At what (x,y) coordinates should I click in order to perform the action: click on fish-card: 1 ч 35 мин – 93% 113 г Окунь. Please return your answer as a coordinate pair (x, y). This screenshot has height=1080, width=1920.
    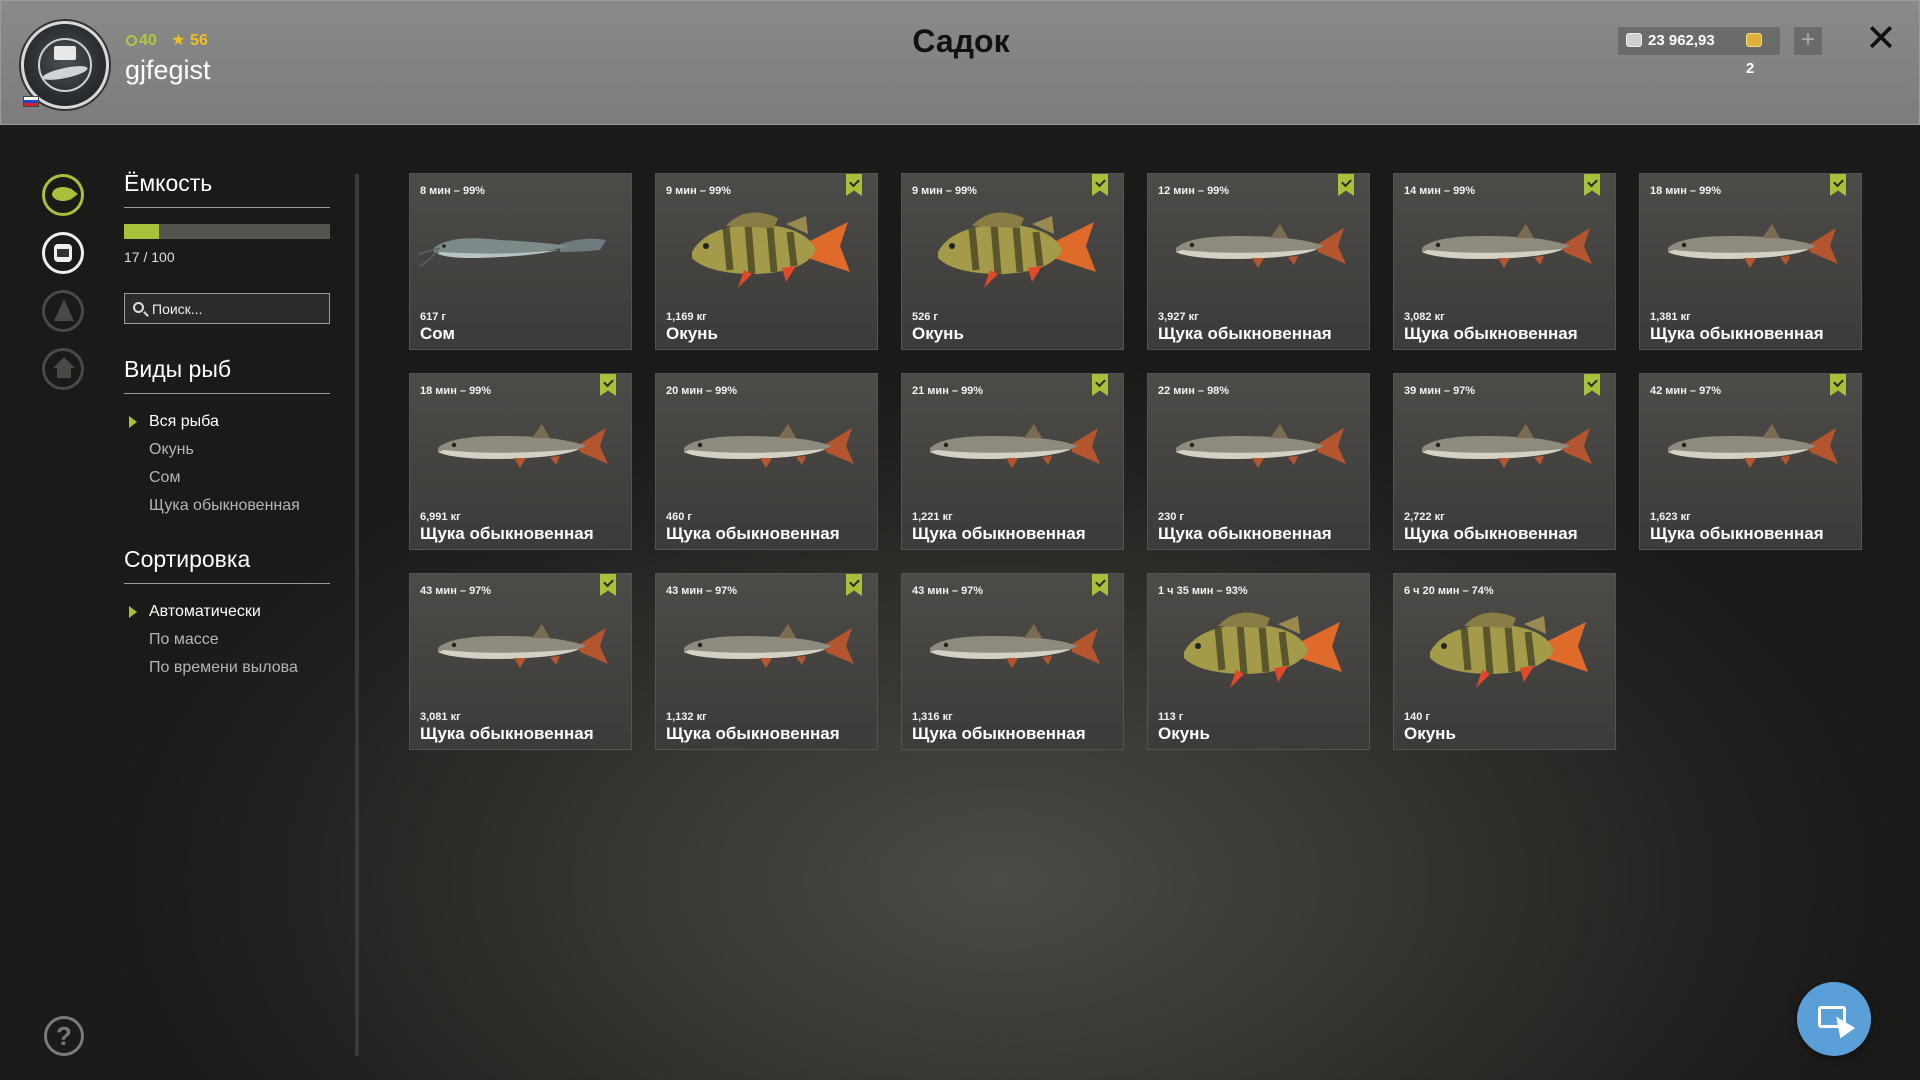
    Looking at the image, I should click on (1258, 661).